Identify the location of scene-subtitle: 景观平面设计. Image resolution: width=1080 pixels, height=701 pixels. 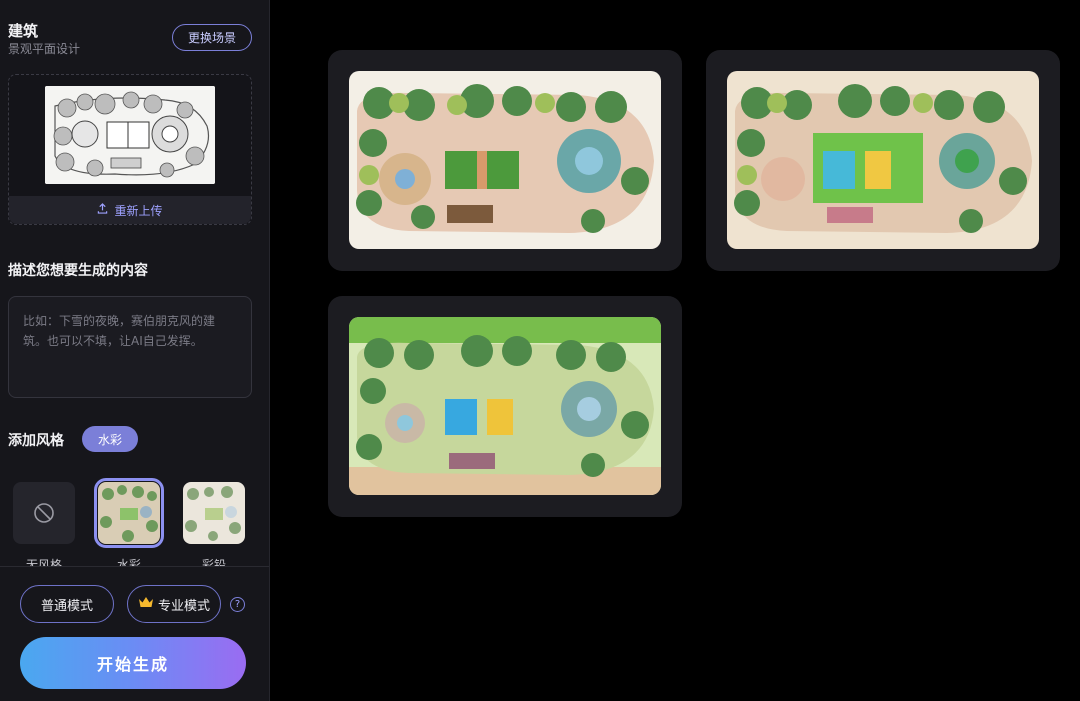
(44, 49).